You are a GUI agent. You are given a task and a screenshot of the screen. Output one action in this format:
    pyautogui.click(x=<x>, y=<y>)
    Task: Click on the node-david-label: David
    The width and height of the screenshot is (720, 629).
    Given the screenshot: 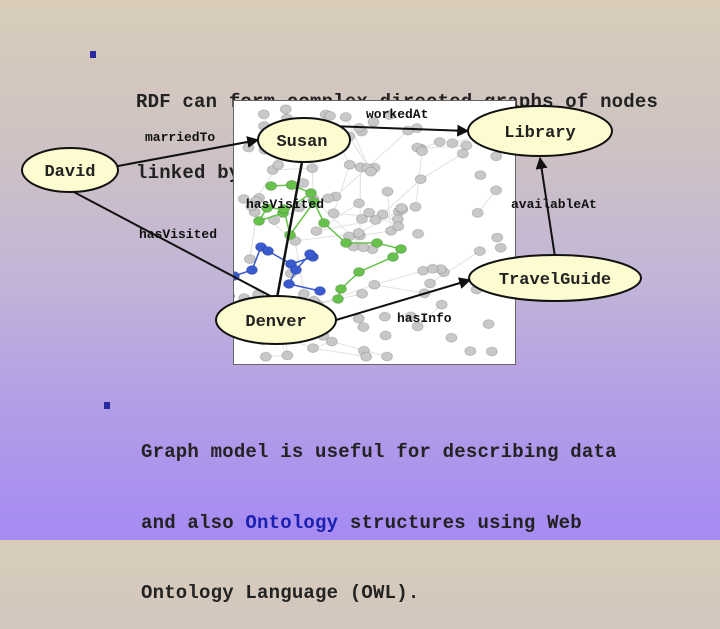 What is the action you would take?
    pyautogui.click(x=69, y=172)
    